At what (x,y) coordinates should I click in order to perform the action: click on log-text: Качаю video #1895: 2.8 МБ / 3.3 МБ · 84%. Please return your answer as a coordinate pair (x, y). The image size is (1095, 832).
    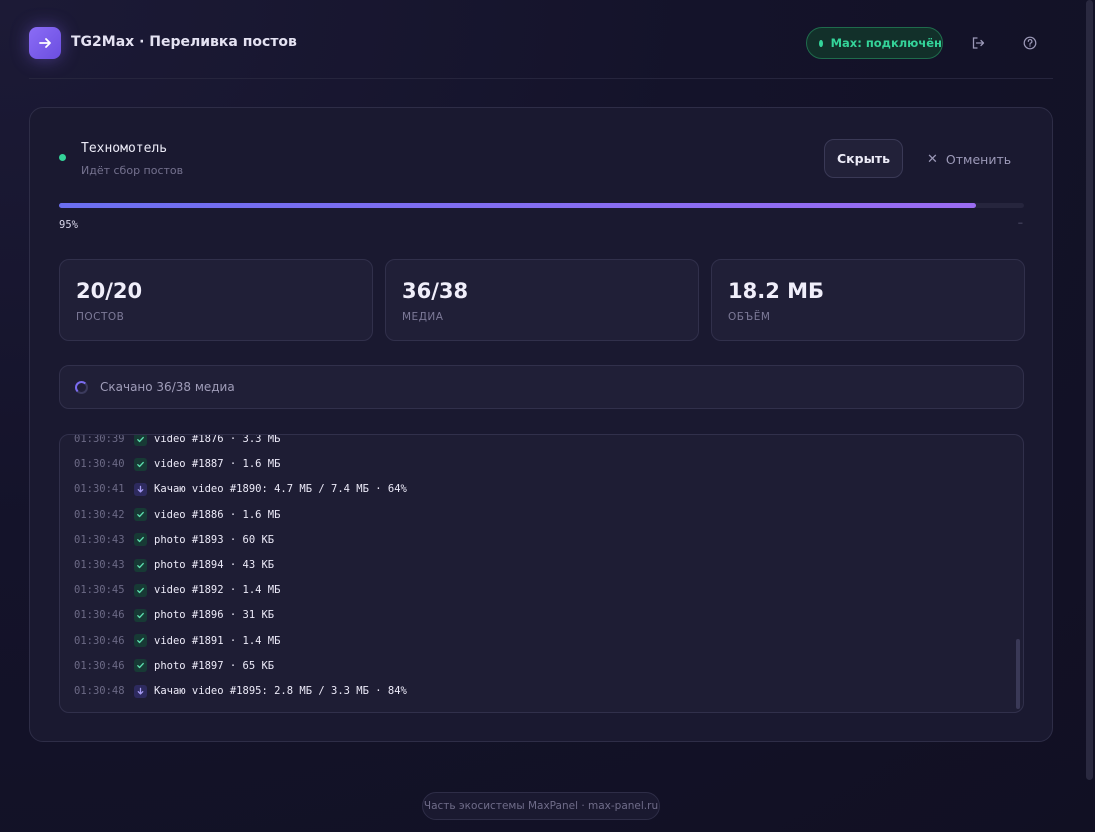
    Looking at the image, I should click on (280, 691).